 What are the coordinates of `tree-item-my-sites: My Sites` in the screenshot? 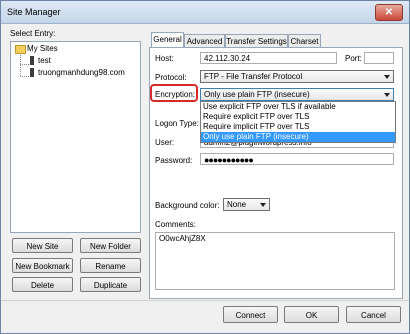 It's located at (42, 48).